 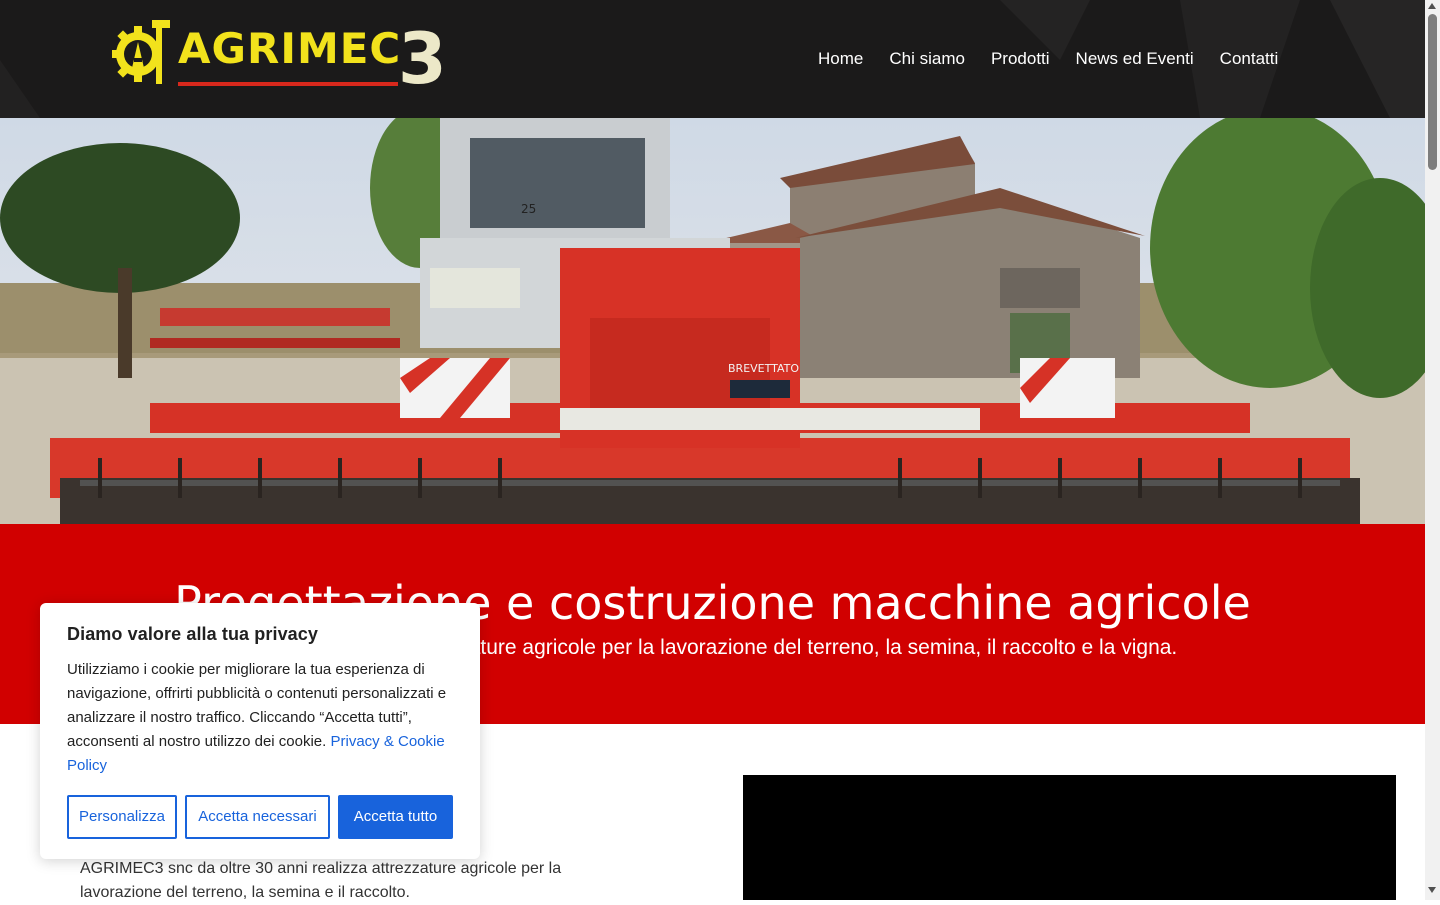 What do you see at coordinates (1135, 59) in the screenshot?
I see `nav-item-news-eventi: News ed Eventi` at bounding box center [1135, 59].